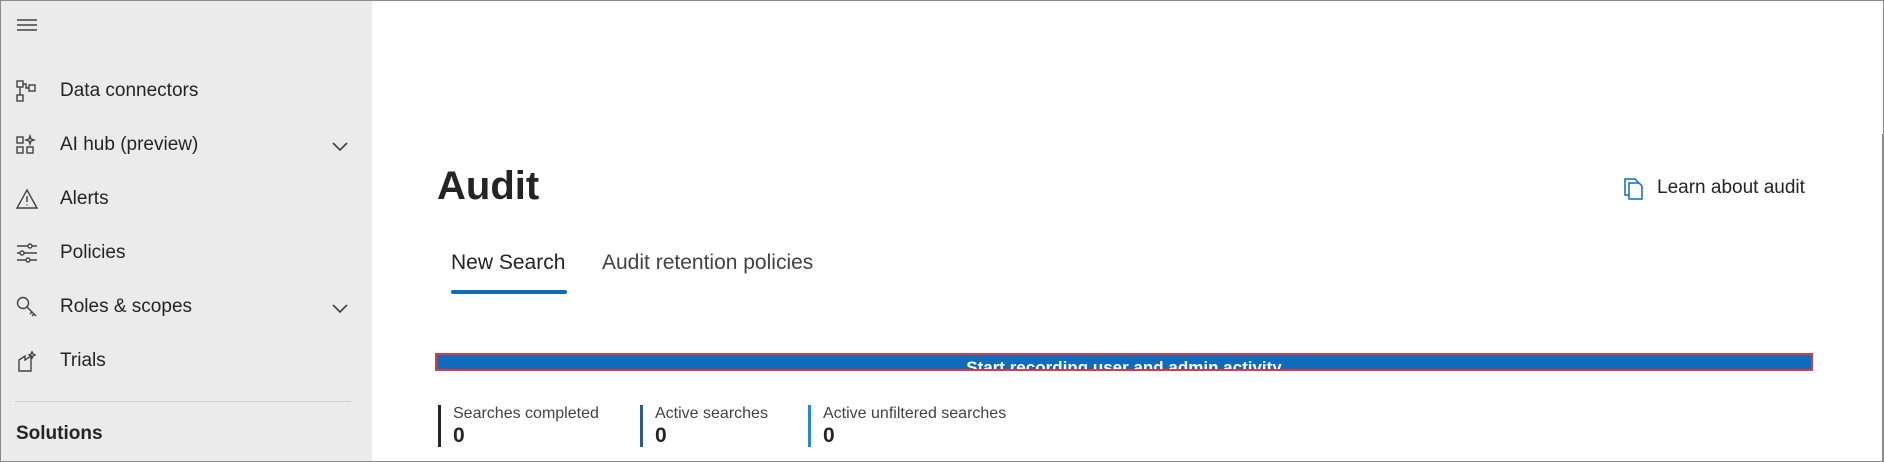 The image size is (1884, 462). Describe the element at coordinates (707, 263) in the screenshot. I see `tab-audit-retention-policies: Audit retention policies` at that location.